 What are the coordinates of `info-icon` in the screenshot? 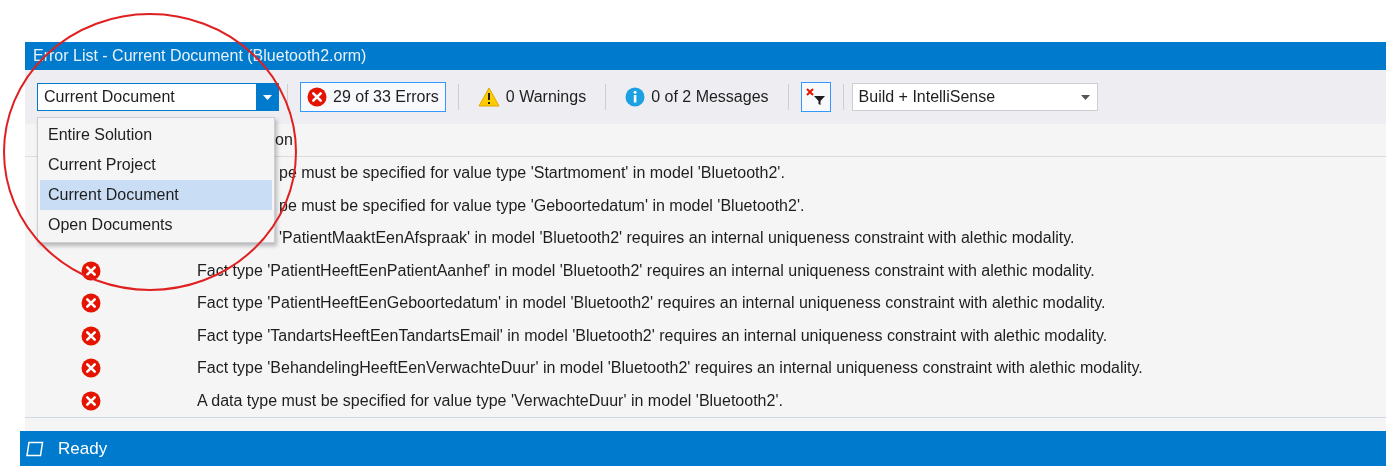 It's located at (635, 97).